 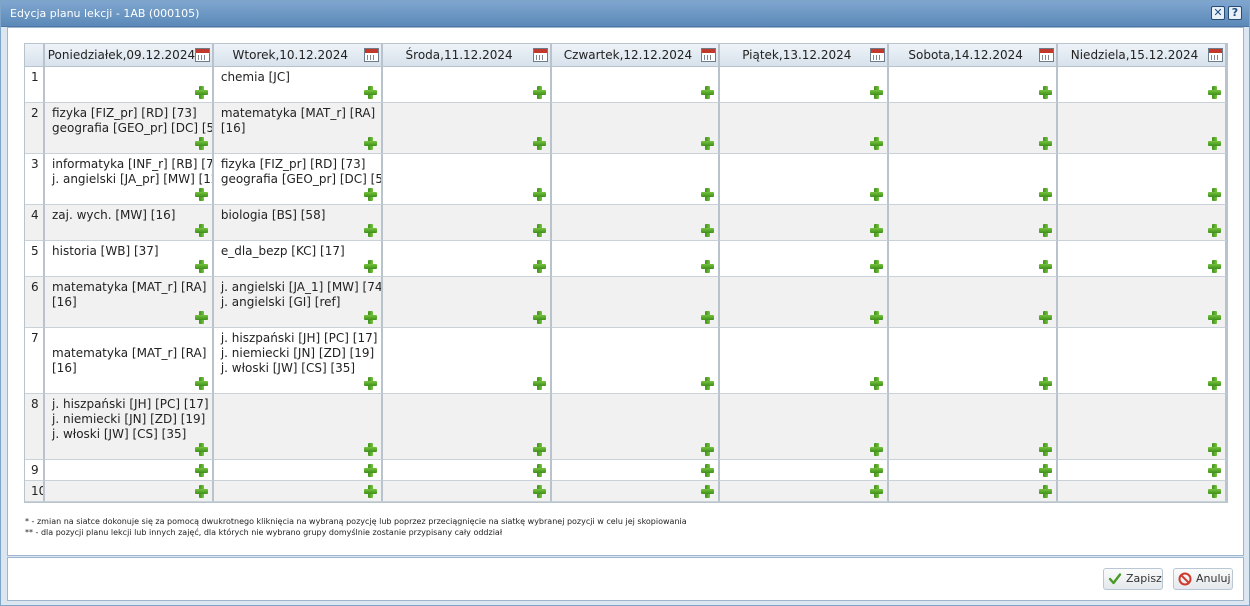 What do you see at coordinates (298, 259) in the screenshot?
I see `timetable-cell: e_dla_bezp [KC] [17]` at bounding box center [298, 259].